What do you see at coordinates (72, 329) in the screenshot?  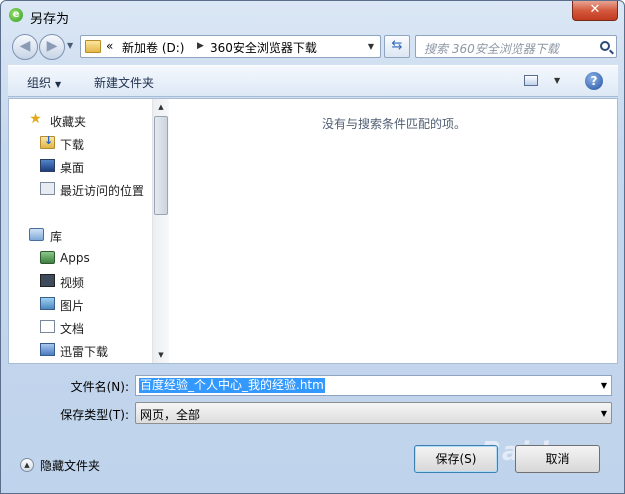 I see `tree-label: 文档` at bounding box center [72, 329].